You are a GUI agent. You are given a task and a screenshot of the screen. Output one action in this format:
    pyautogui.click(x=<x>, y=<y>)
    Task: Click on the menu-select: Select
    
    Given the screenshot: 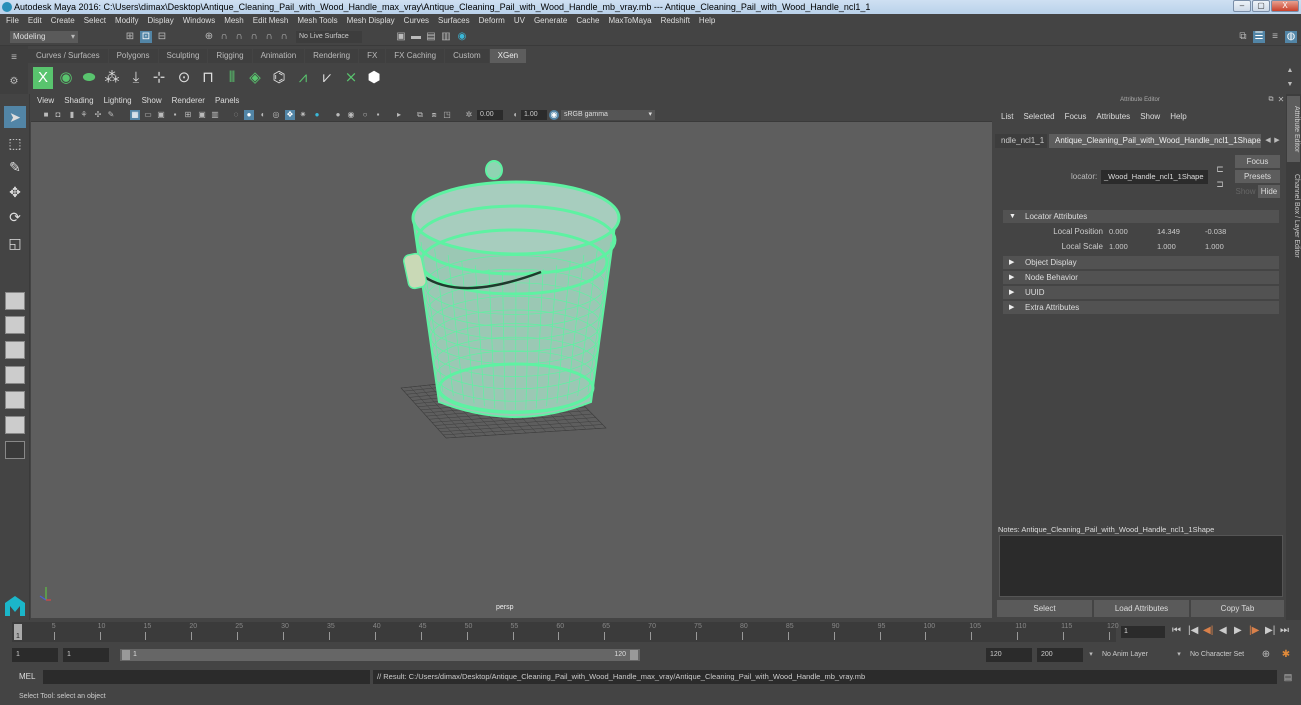 What is the action you would take?
    pyautogui.click(x=95, y=21)
    